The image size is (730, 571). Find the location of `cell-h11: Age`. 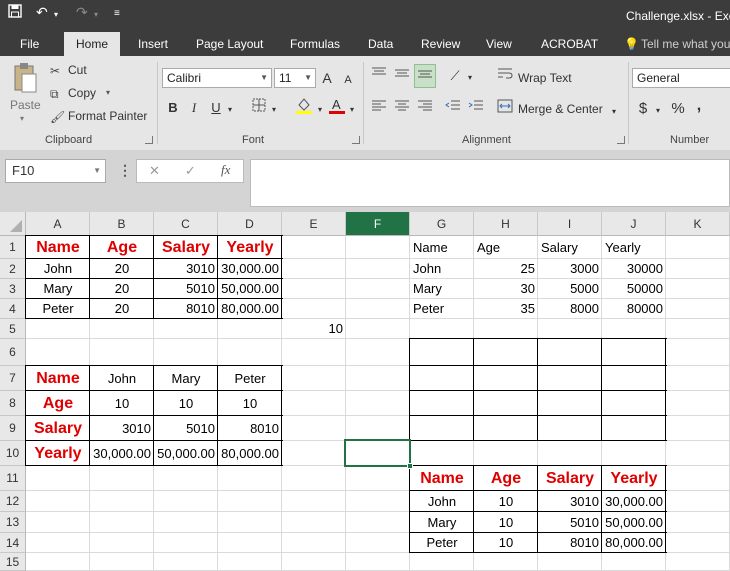

cell-h11: Age is located at coordinates (506, 478).